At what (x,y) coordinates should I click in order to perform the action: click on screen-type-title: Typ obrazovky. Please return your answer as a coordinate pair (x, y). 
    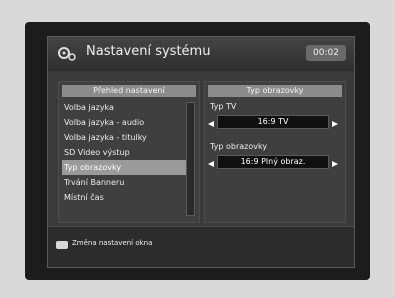
    Looking at the image, I should click on (275, 91).